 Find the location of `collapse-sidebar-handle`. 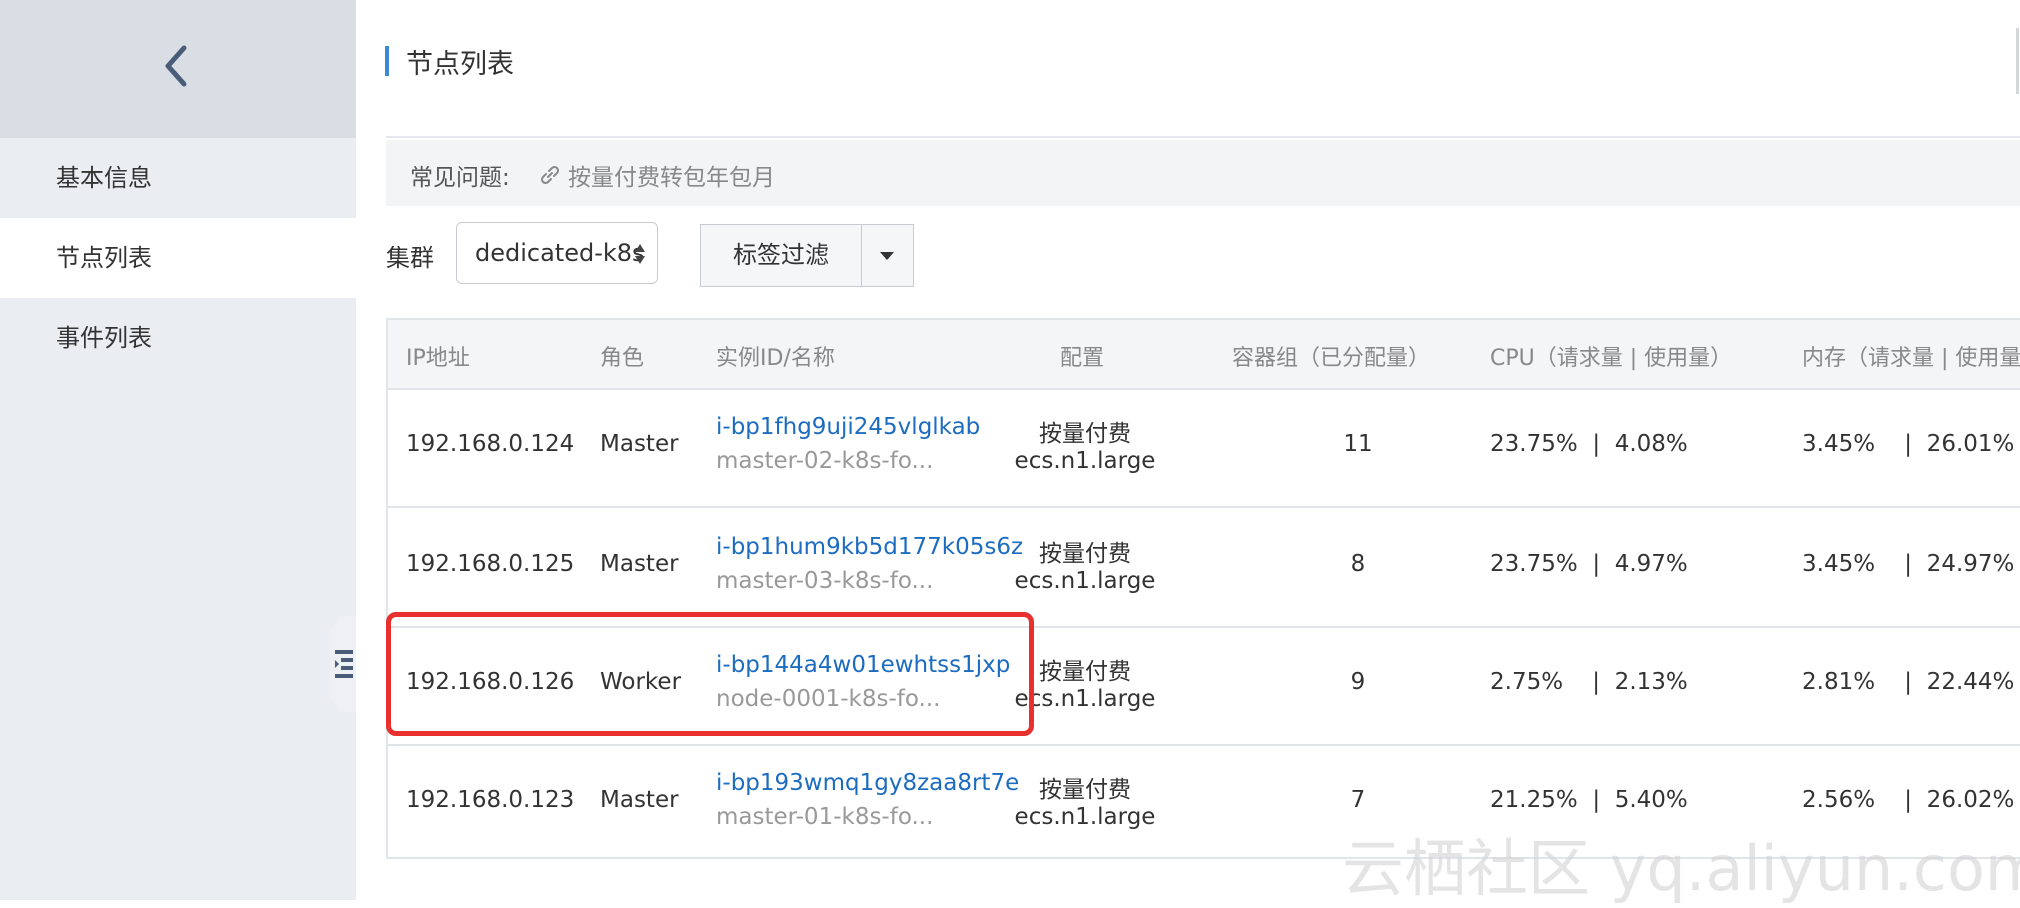

collapse-sidebar-handle is located at coordinates (343, 664).